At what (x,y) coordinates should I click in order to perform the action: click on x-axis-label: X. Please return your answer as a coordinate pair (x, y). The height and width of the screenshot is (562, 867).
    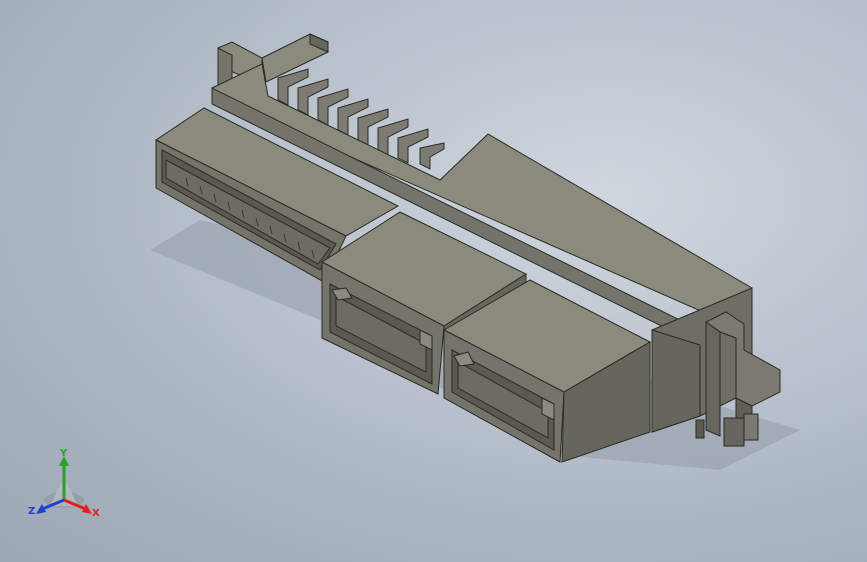
    Looking at the image, I should click on (96, 513).